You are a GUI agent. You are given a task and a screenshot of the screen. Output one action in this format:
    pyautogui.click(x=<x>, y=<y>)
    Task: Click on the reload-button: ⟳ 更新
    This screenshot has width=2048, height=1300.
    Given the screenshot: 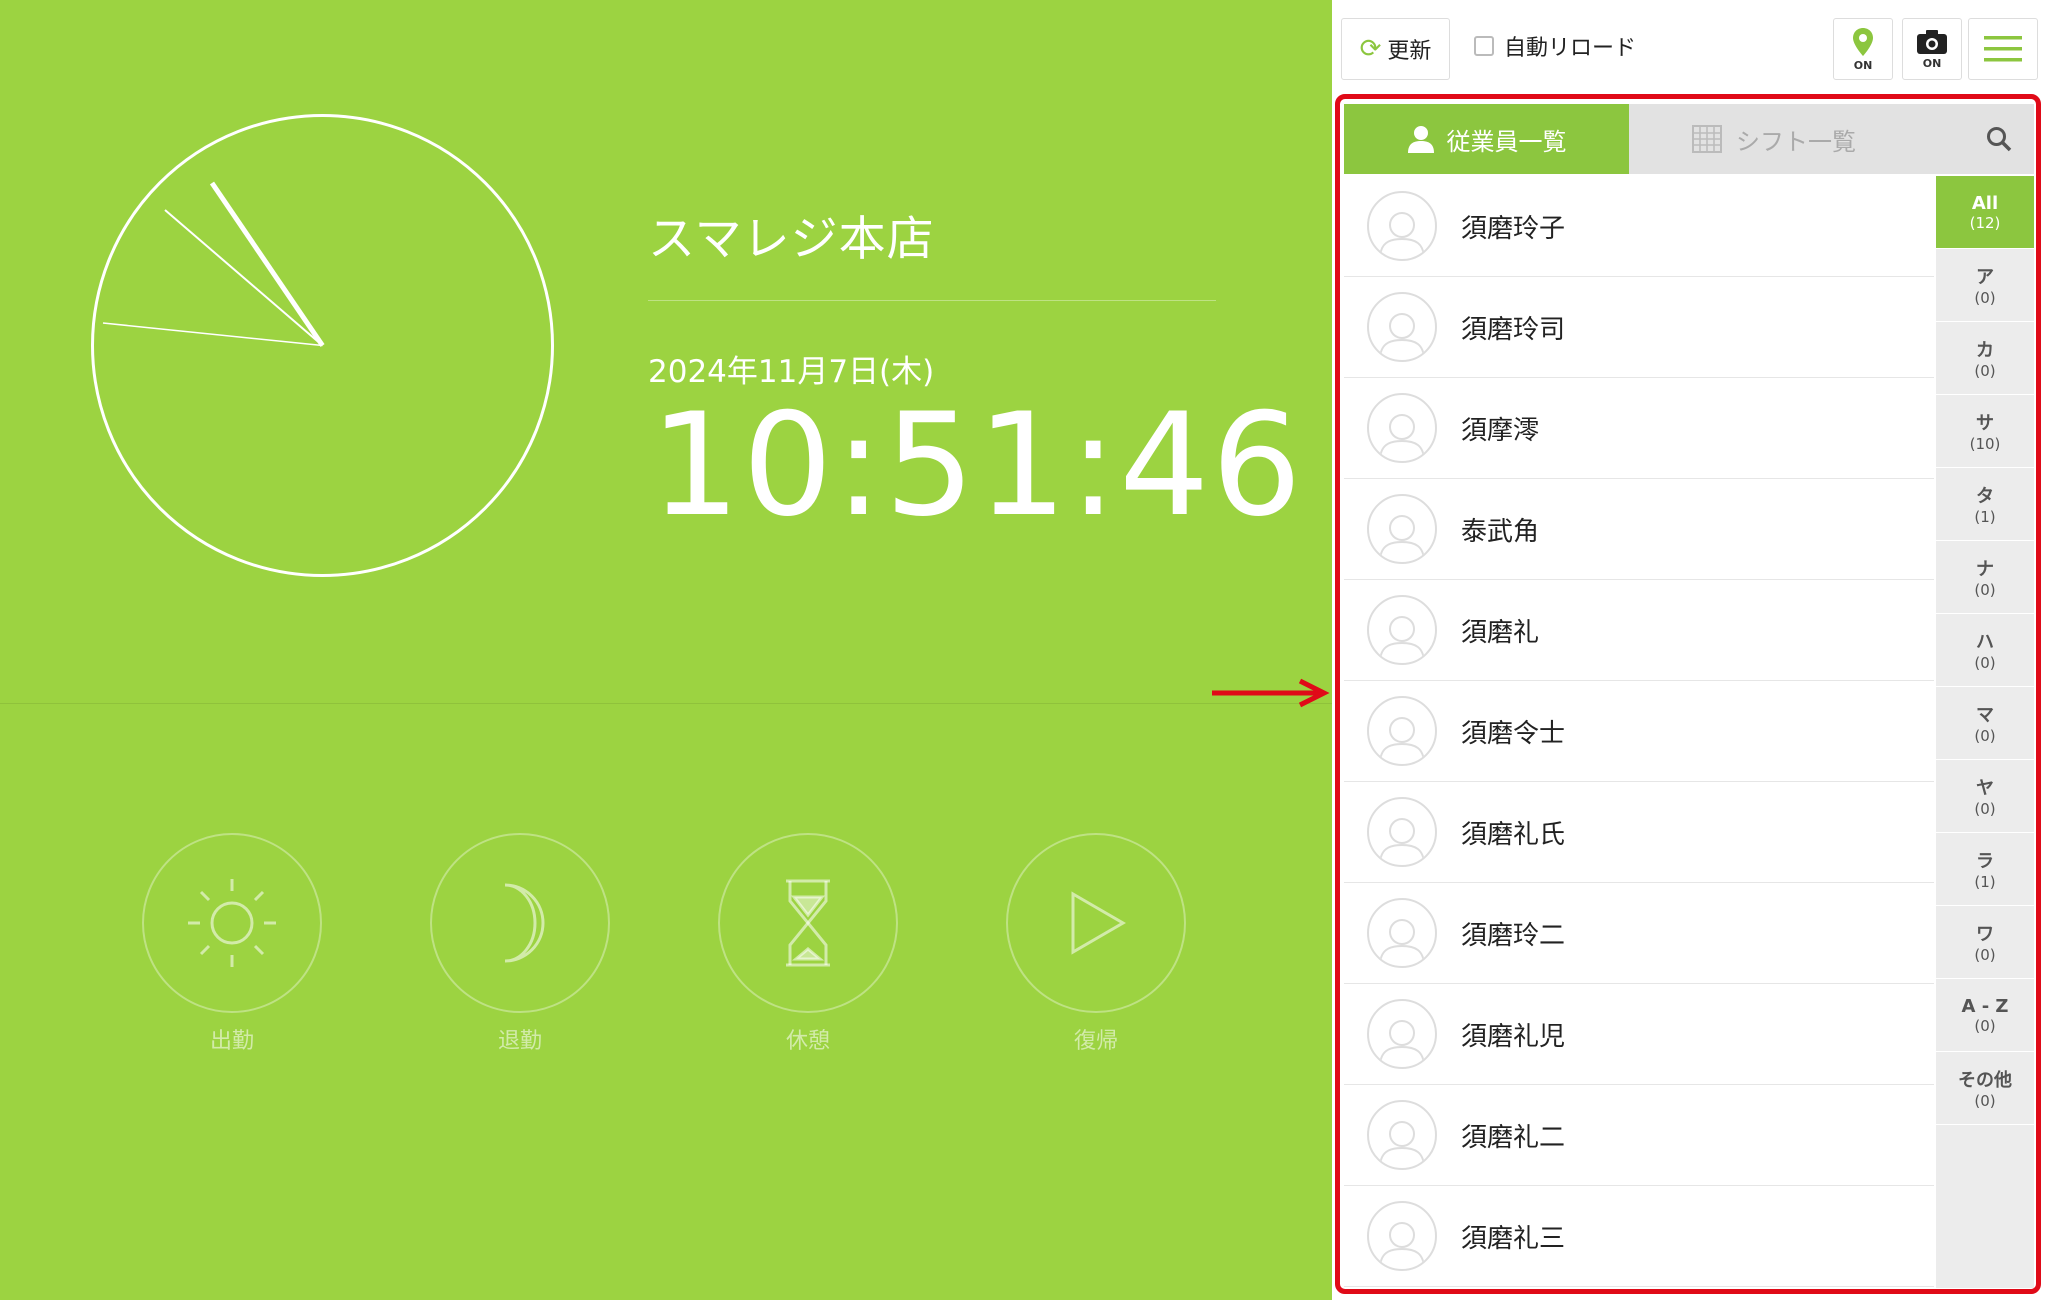 What is the action you would take?
    pyautogui.click(x=1395, y=49)
    